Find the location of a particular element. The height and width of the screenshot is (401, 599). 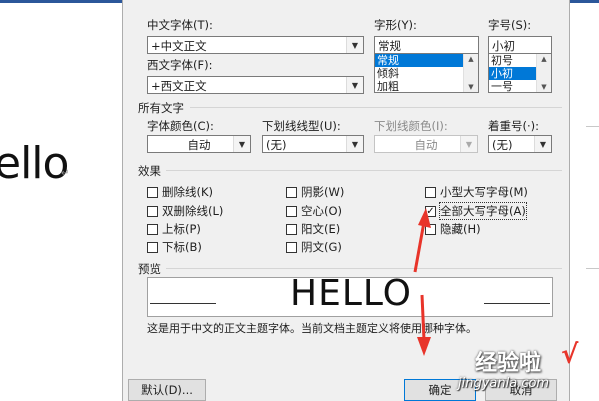

underline-color-label: 下划线颜色(I): is located at coordinates (411, 126).